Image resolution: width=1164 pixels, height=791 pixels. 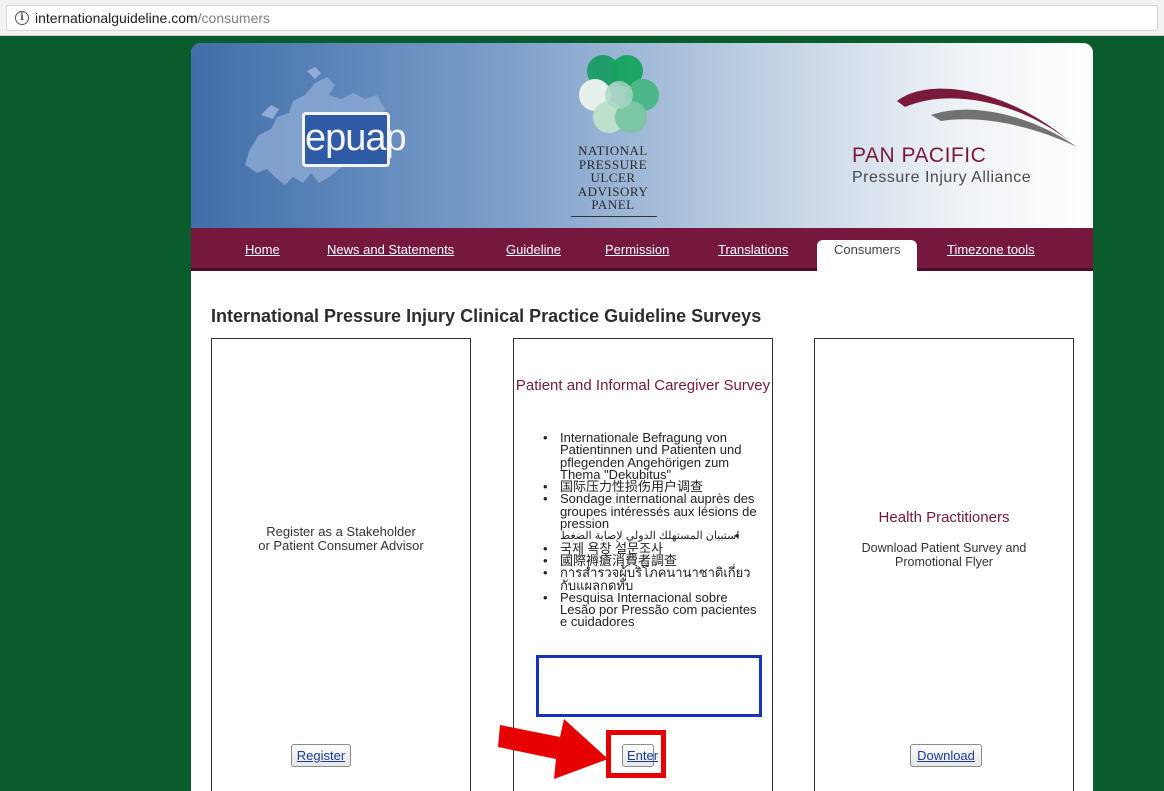 What do you see at coordinates (637, 249) in the screenshot?
I see `nav-permission: Permission` at bounding box center [637, 249].